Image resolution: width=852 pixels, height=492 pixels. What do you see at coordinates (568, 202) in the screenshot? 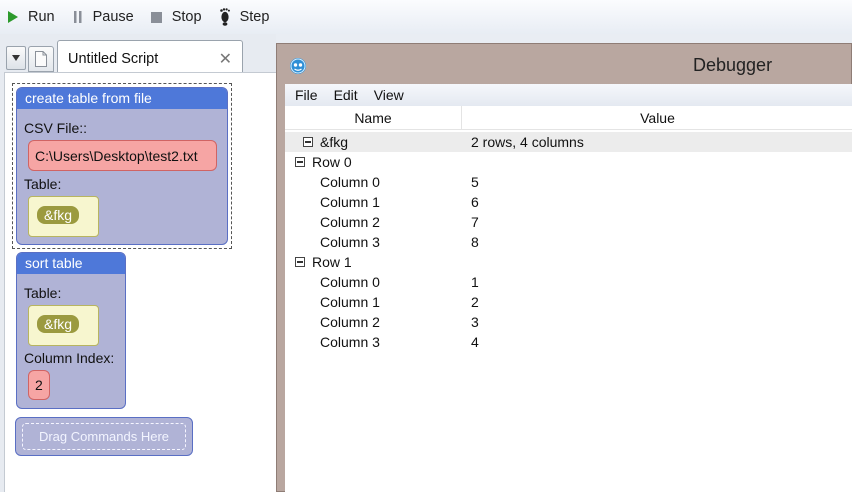
I see `tree-row: Column 1 6` at bounding box center [568, 202].